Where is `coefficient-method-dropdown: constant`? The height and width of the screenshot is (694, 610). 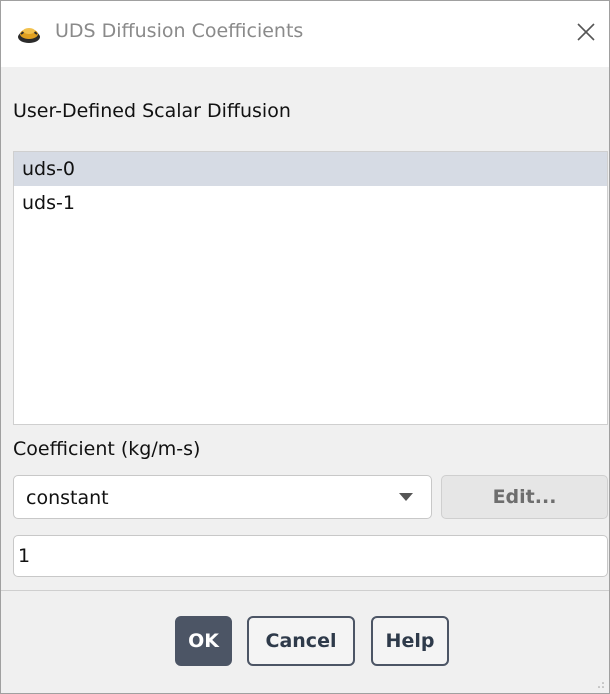
coefficient-method-dropdown: constant is located at coordinates (222, 497).